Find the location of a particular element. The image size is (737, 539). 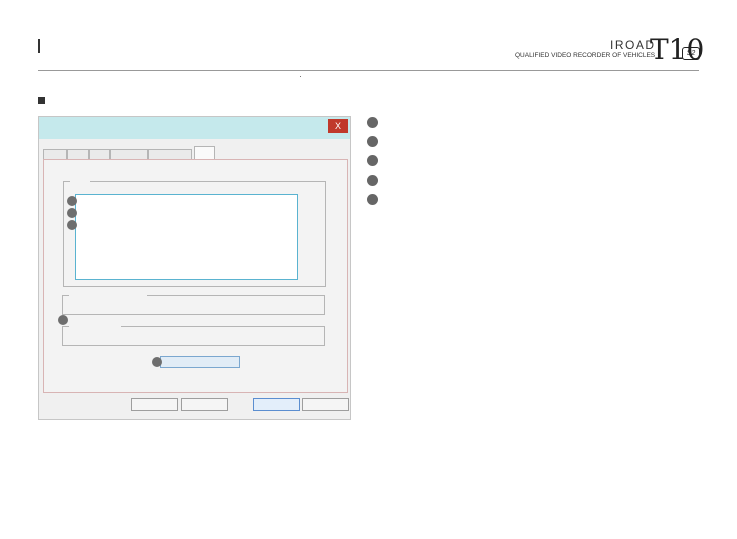

model-badge: S2 is located at coordinates (691, 53).